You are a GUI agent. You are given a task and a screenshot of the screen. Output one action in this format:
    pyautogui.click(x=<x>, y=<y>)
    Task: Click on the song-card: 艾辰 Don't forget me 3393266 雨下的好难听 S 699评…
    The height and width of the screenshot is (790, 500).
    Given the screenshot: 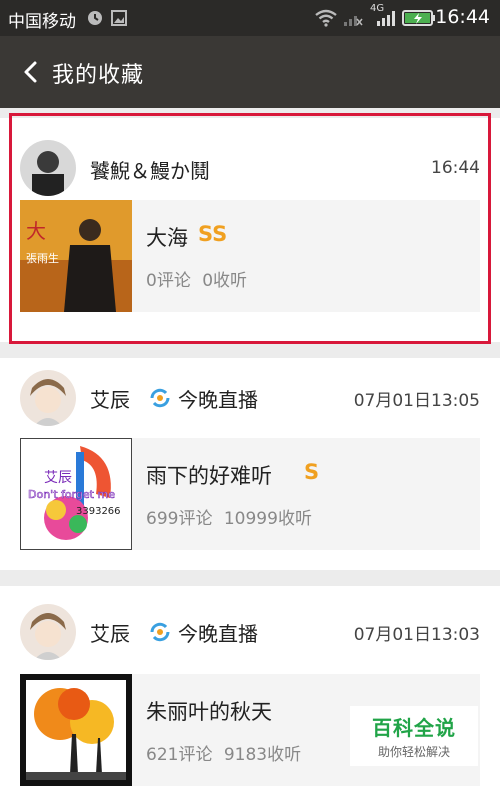 What is the action you would take?
    pyautogui.click(x=250, y=494)
    